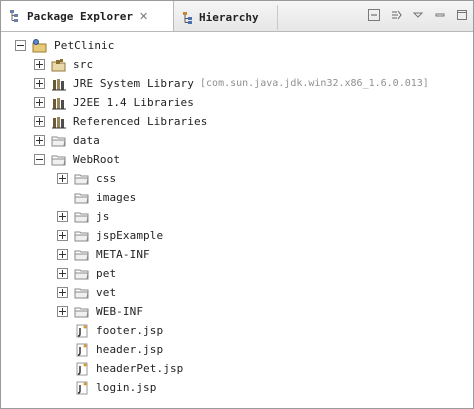 Image resolution: width=474 pixels, height=409 pixels. I want to click on view-menu-icon, so click(418, 15).